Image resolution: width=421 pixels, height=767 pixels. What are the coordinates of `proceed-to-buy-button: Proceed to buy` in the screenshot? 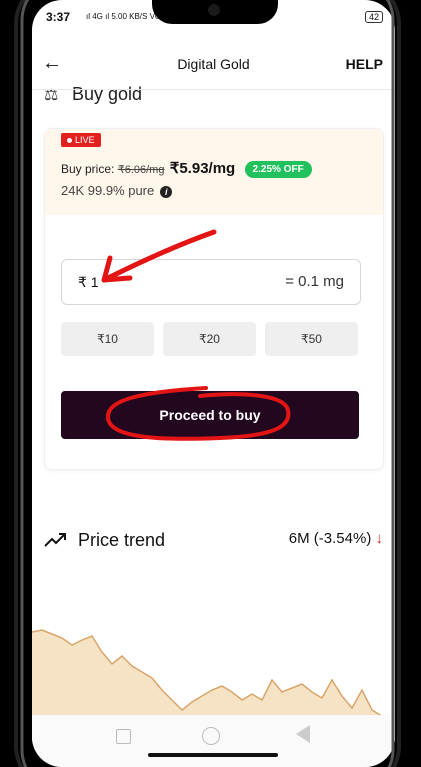 It's located at (210, 415).